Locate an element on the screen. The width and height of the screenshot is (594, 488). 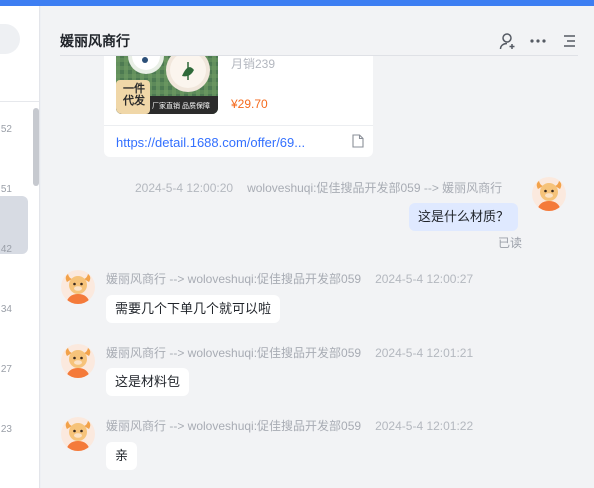
add-contact-icon is located at coordinates (508, 41).